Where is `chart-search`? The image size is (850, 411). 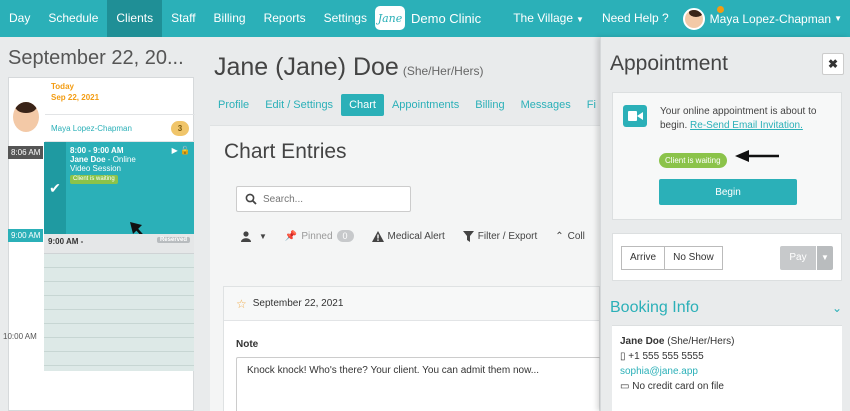 chart-search is located at coordinates (323, 199).